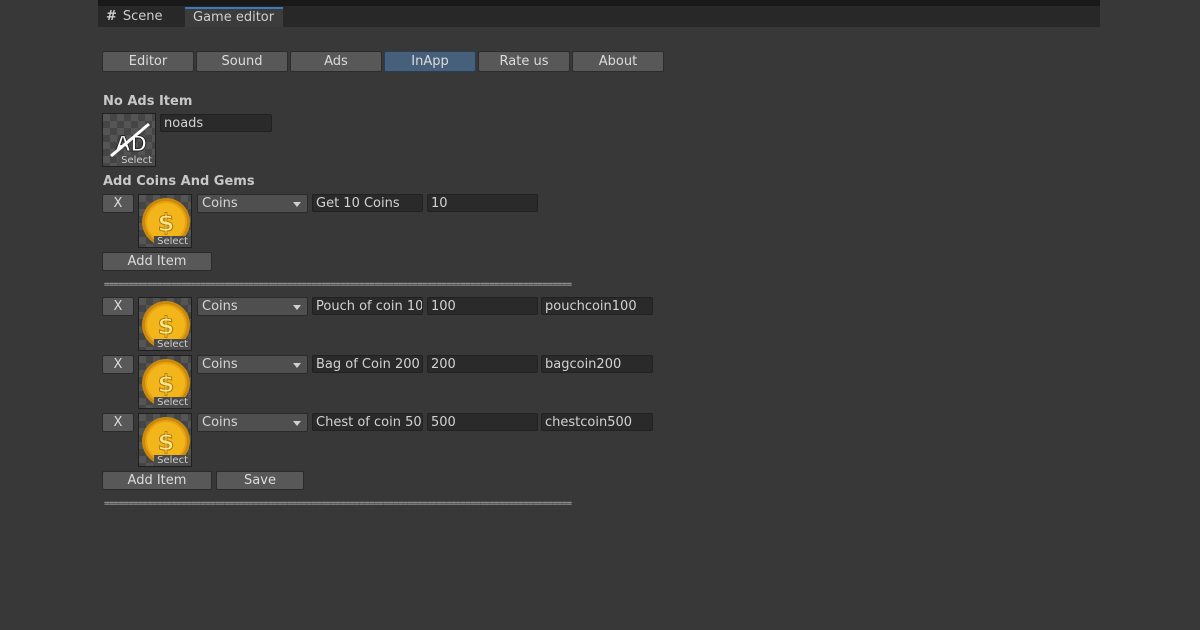 This screenshot has height=630, width=1200. What do you see at coordinates (157, 261) in the screenshot?
I see `add-item-button-top: Add Item` at bounding box center [157, 261].